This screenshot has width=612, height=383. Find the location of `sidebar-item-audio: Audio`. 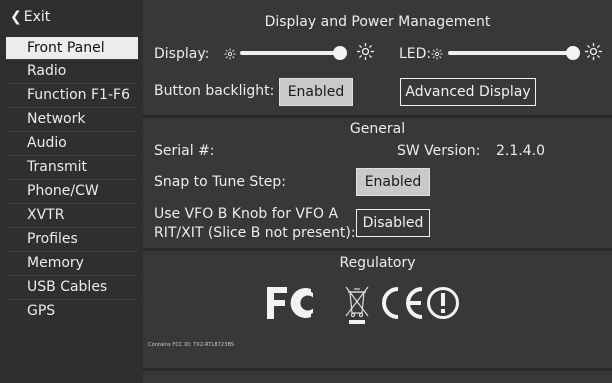

sidebar-item-audio: Audio is located at coordinates (72, 143).